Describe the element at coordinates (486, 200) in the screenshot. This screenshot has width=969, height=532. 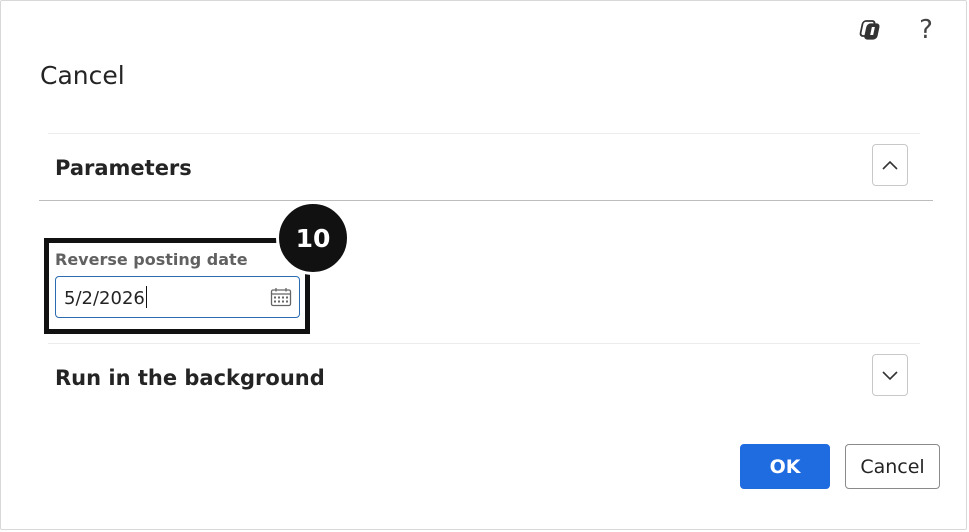
I see `section-divider` at that location.